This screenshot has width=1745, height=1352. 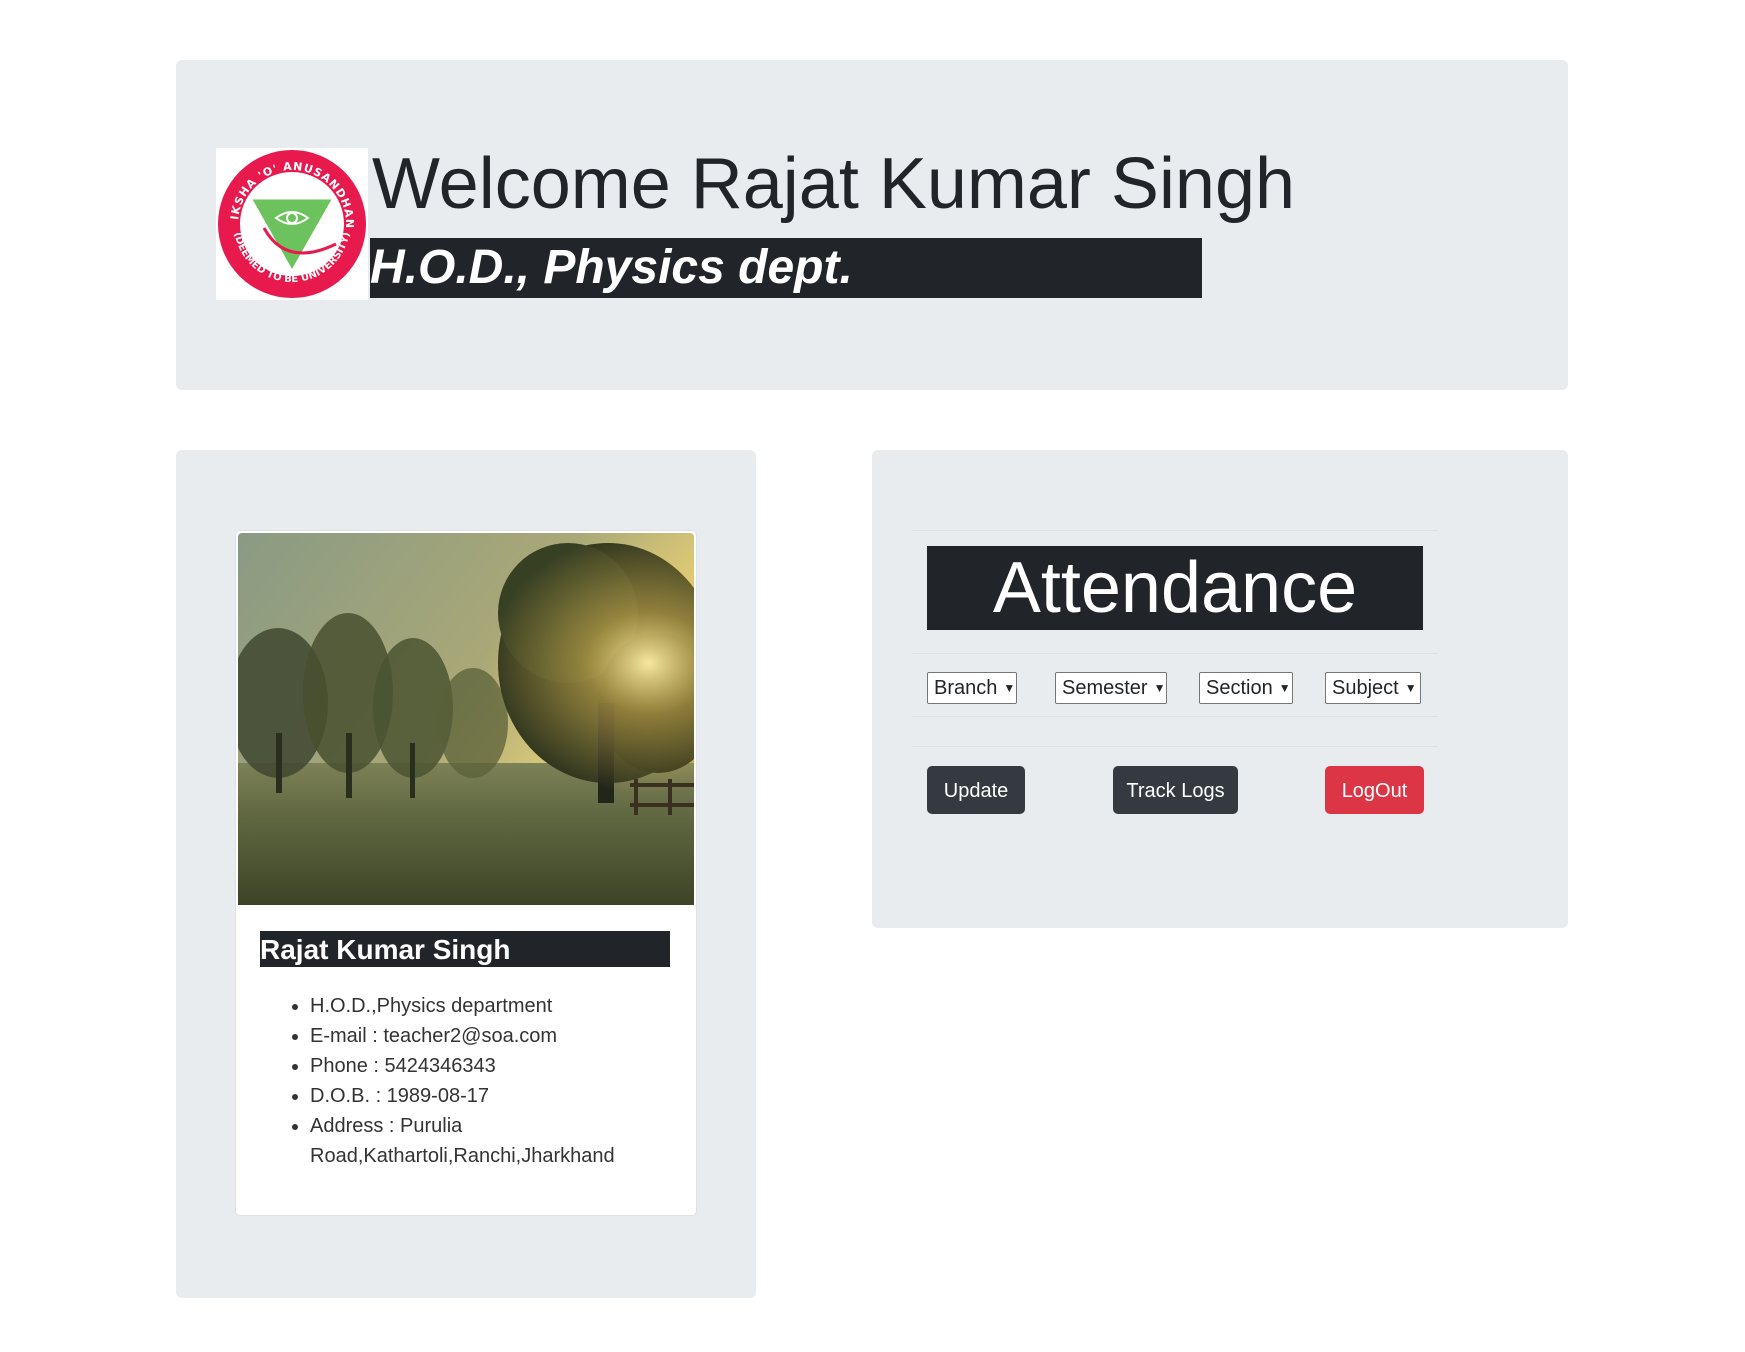 I want to click on track-logs-button: Track Logs, so click(x=1175, y=790).